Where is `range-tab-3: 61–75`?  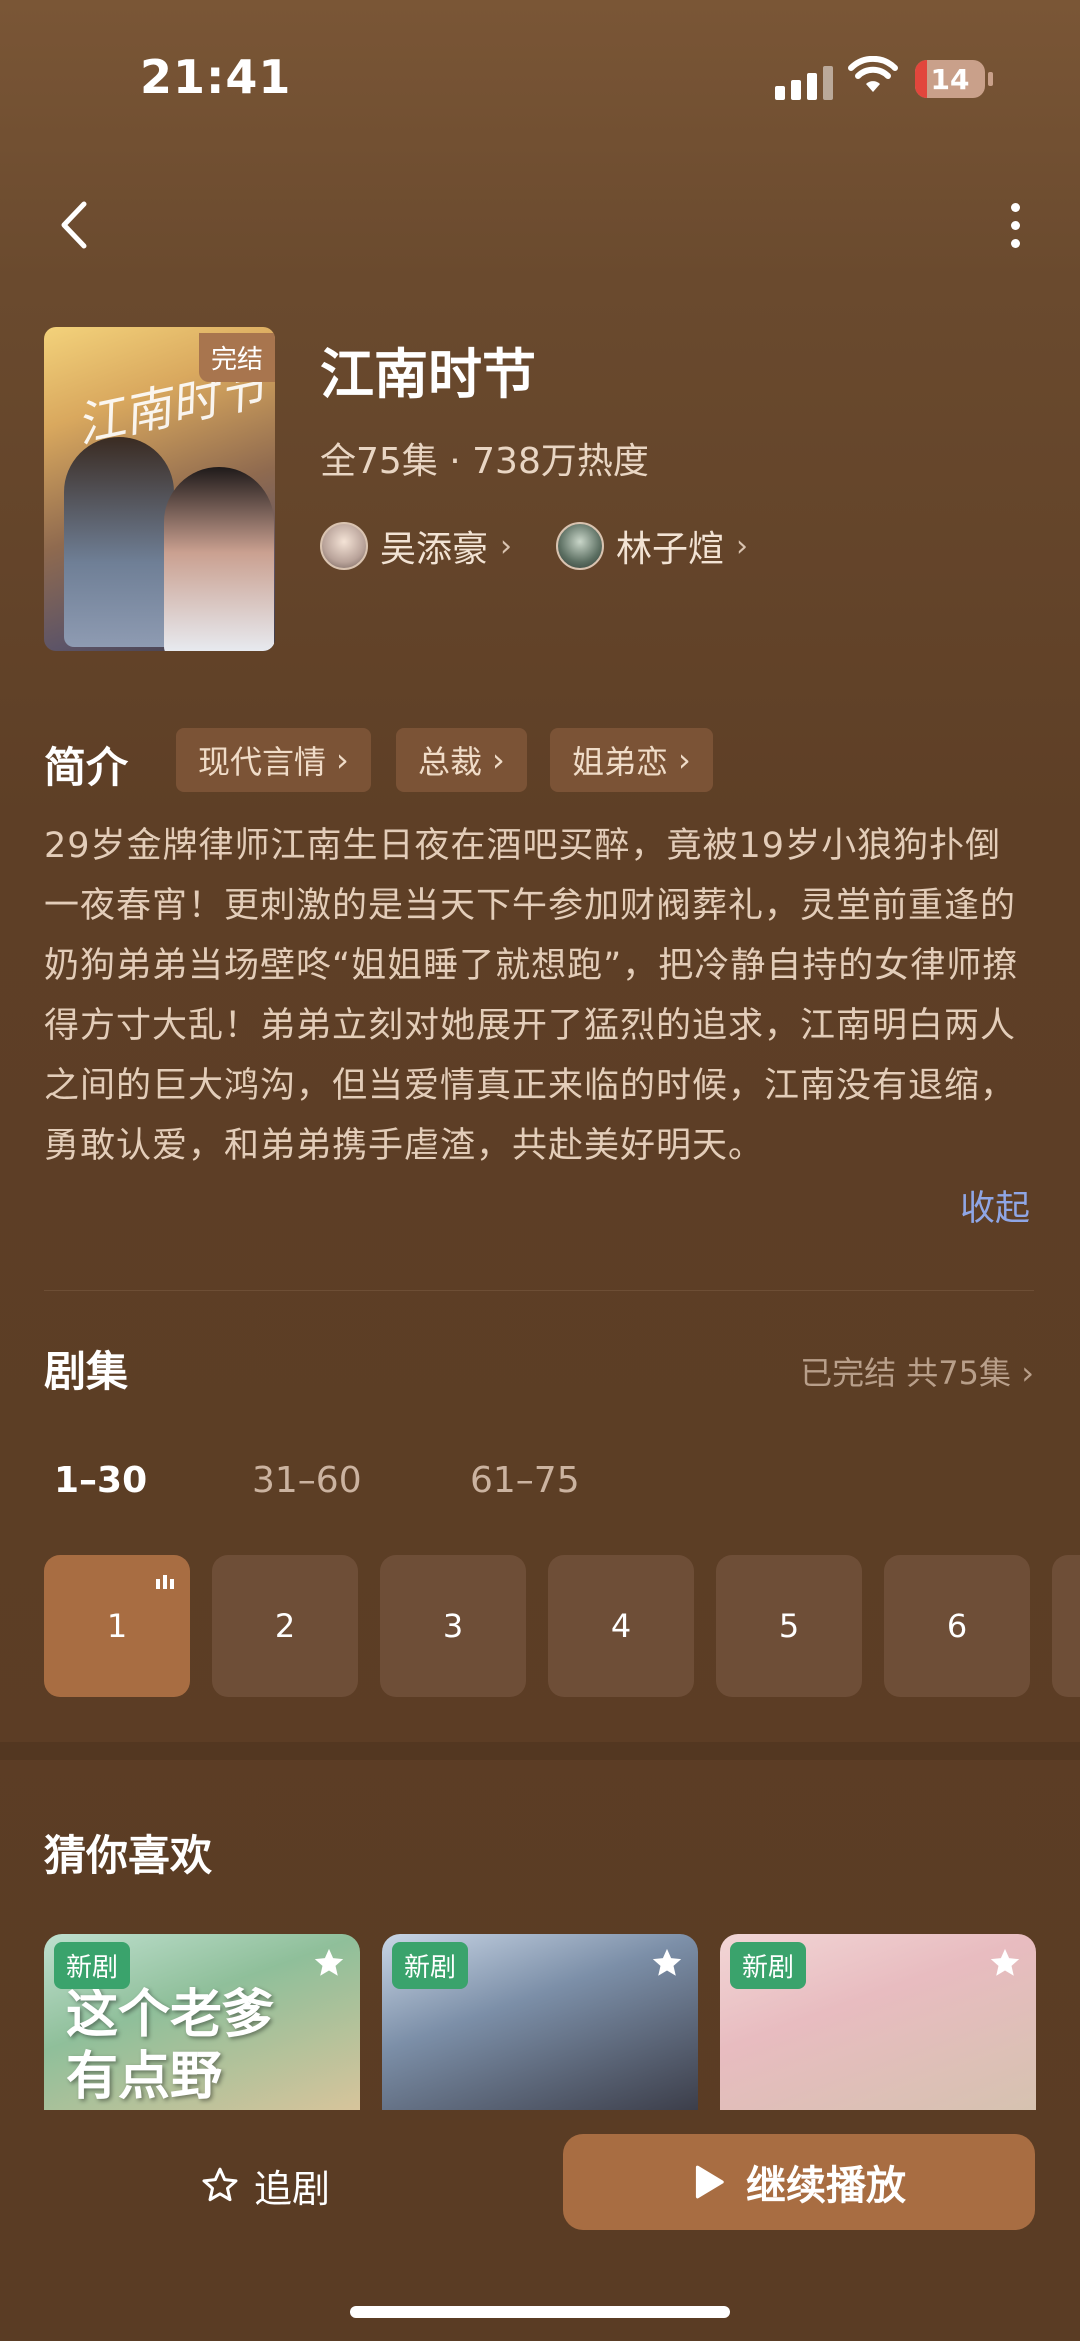 range-tab-3: 61–75 is located at coordinates (525, 1480).